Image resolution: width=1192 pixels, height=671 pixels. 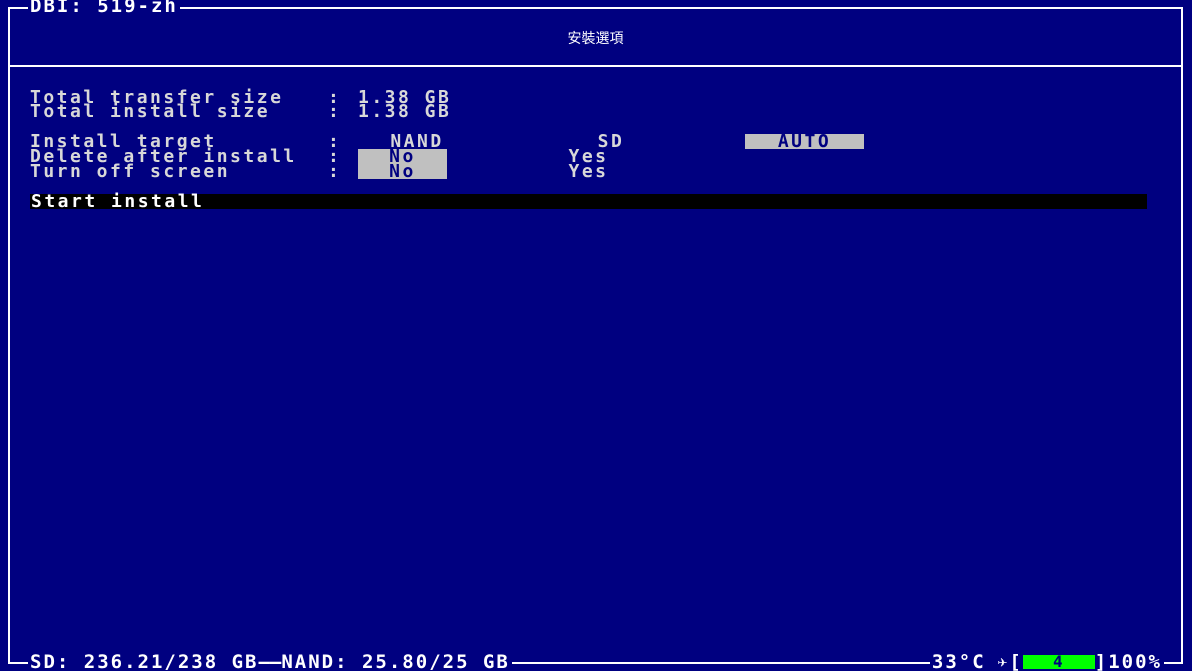 What do you see at coordinates (118, 201) in the screenshot?
I see `start-install-label: Start install` at bounding box center [118, 201].